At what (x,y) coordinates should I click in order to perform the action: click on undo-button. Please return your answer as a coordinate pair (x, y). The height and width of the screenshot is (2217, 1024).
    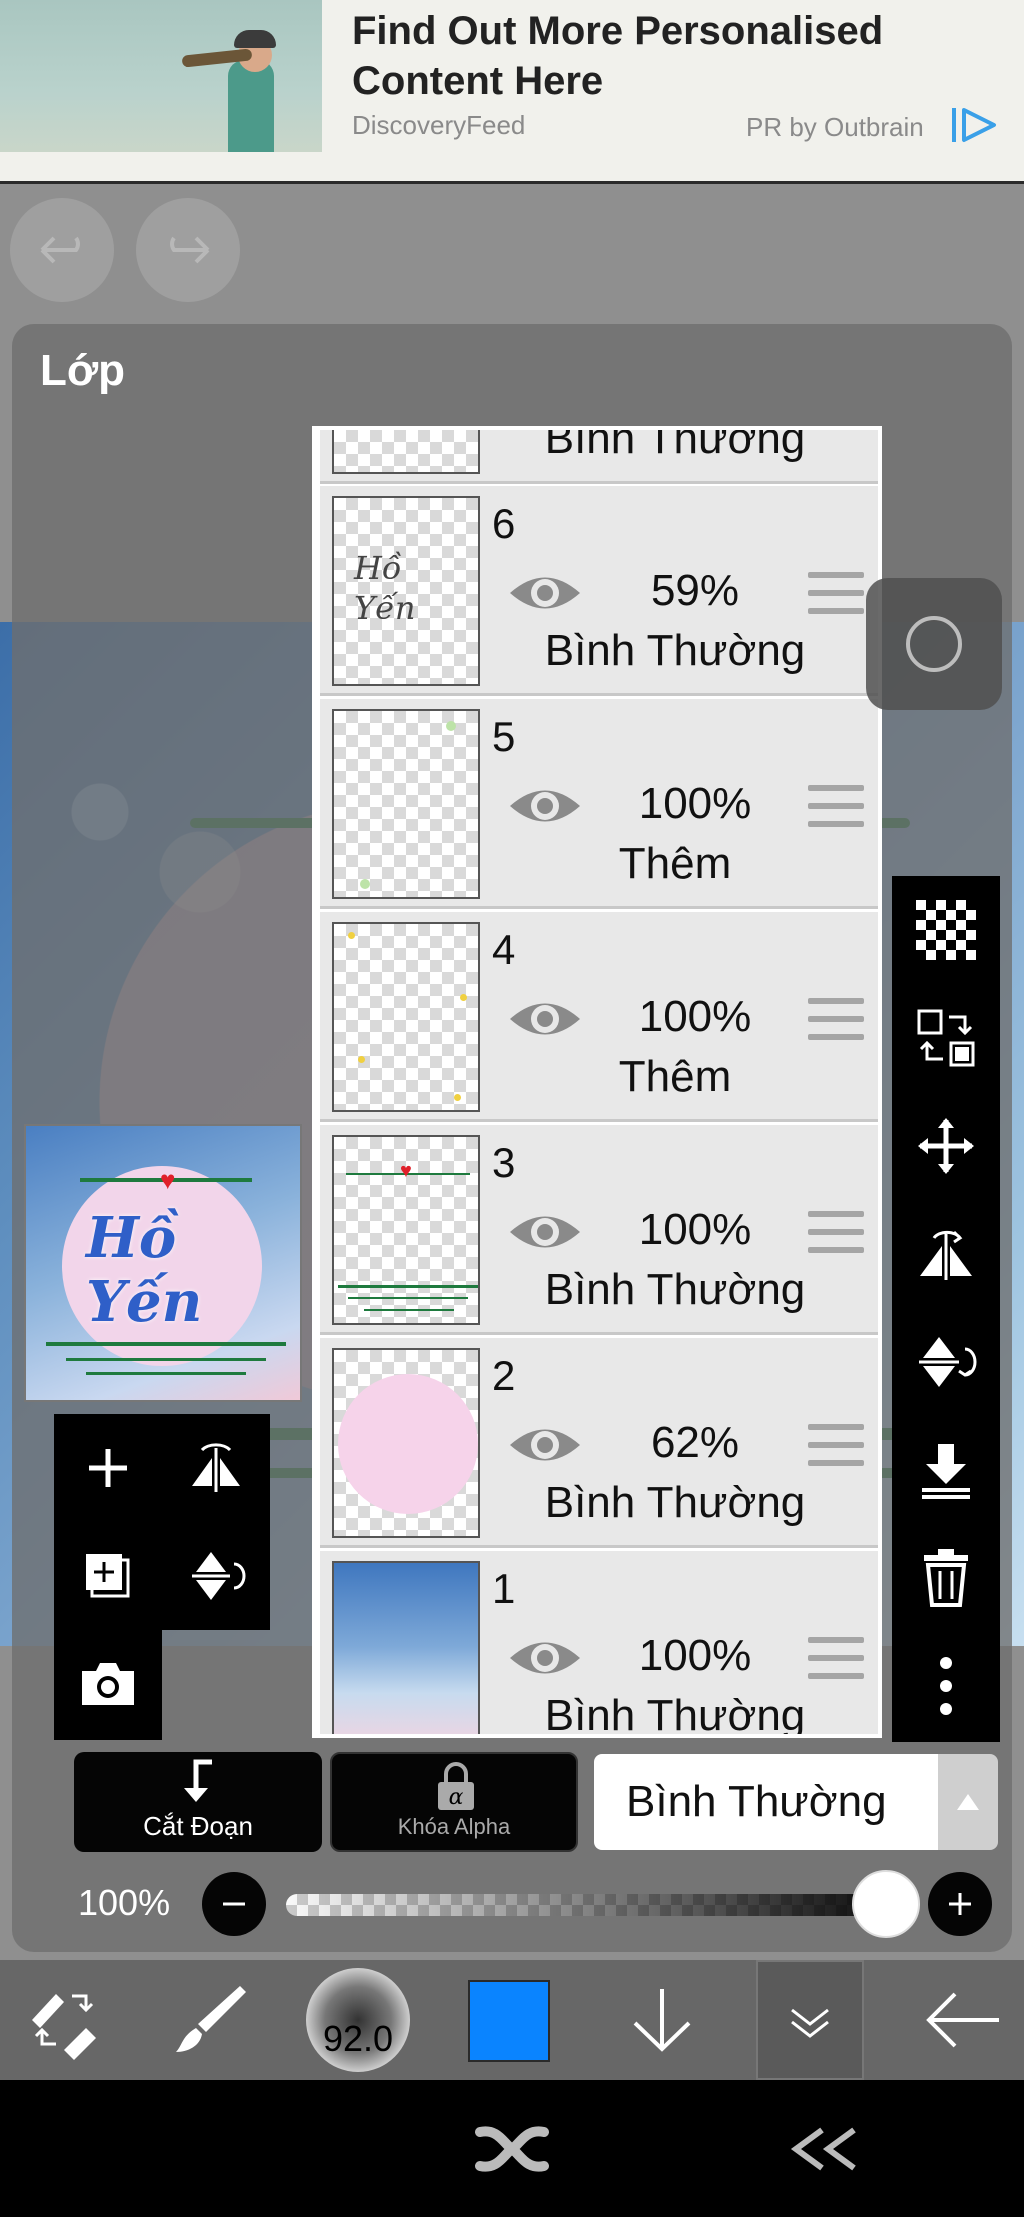
    Looking at the image, I should click on (62, 250).